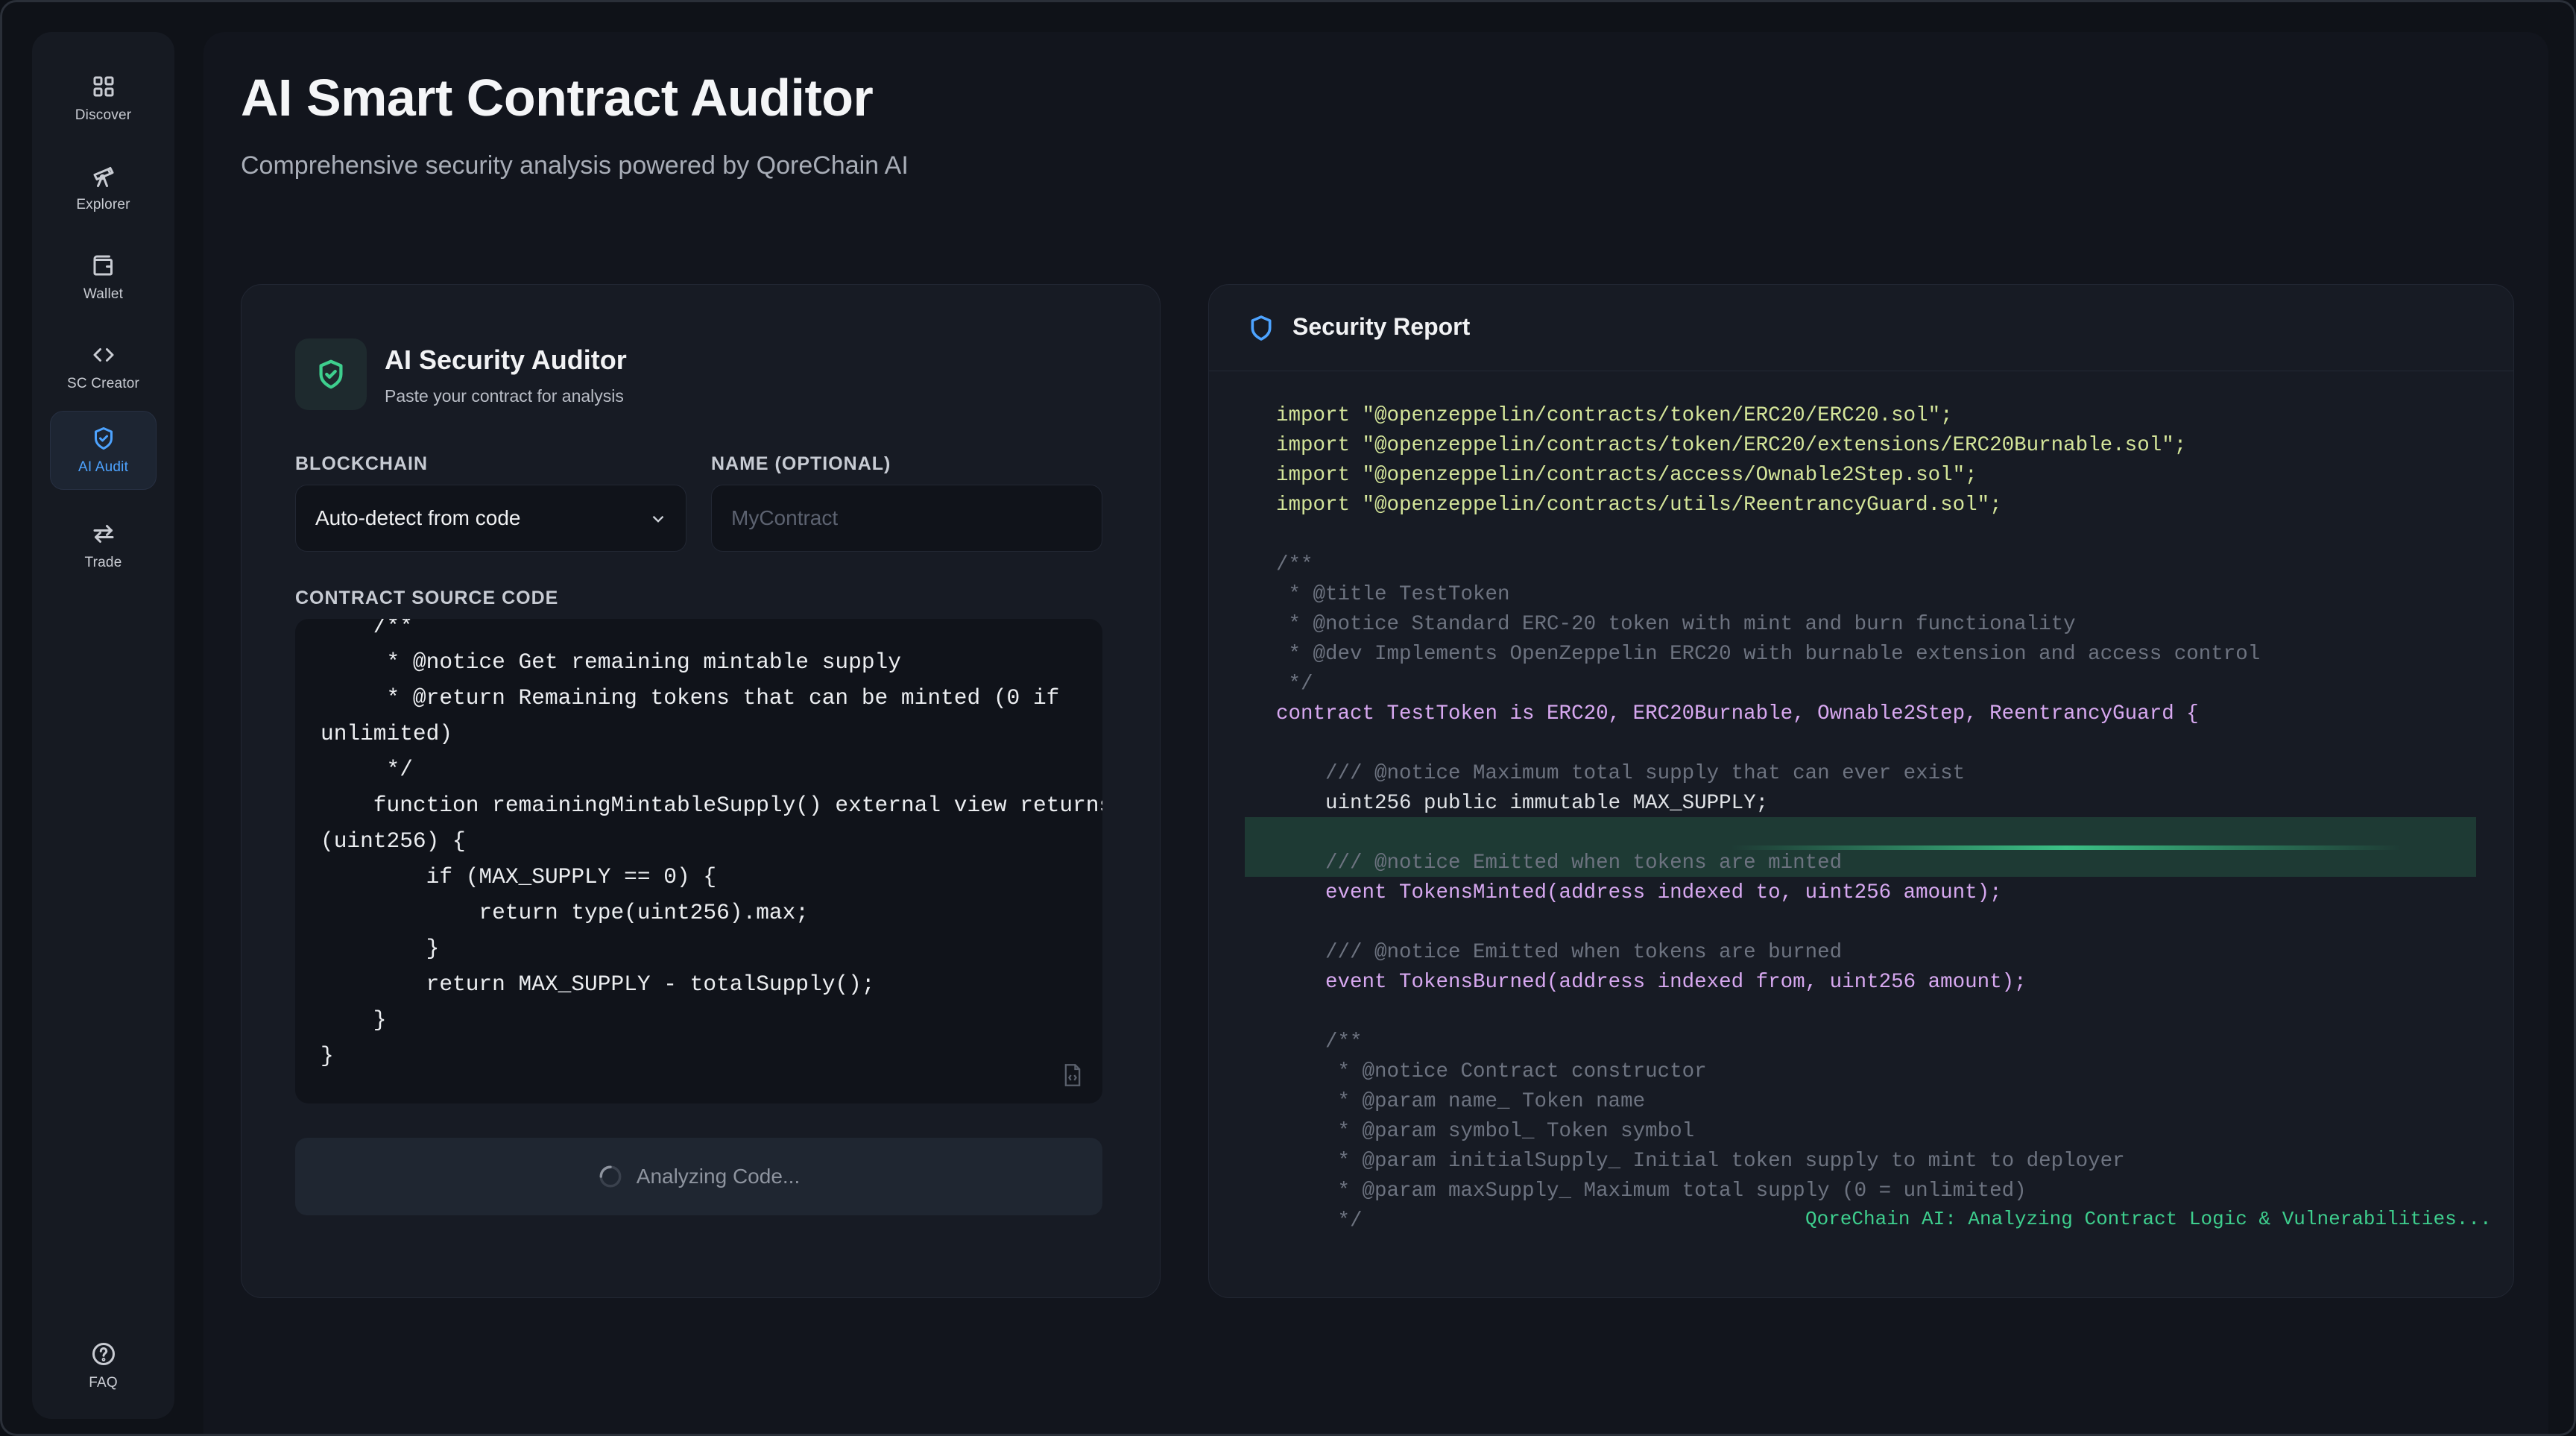  I want to click on scan-line, so click(2066, 847).